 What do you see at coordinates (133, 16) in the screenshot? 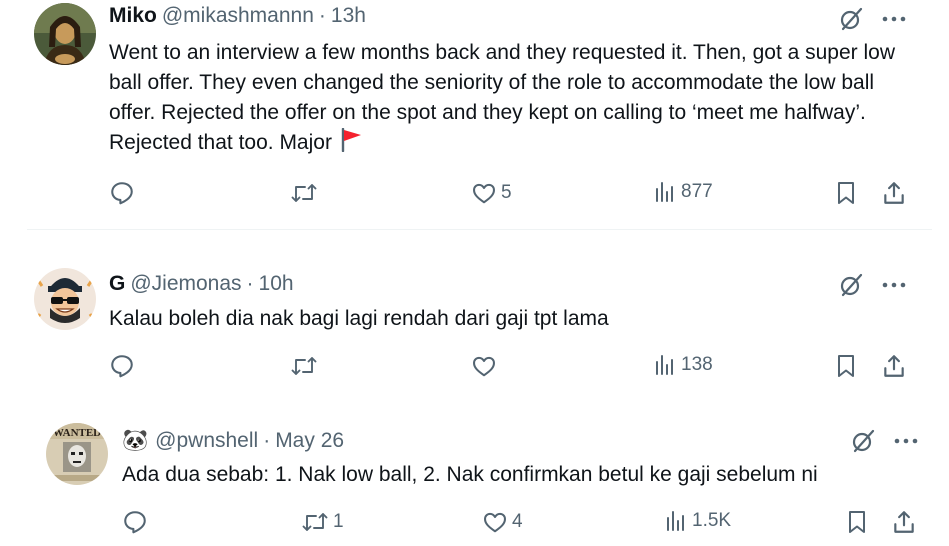
I see `display-name: Miko` at bounding box center [133, 16].